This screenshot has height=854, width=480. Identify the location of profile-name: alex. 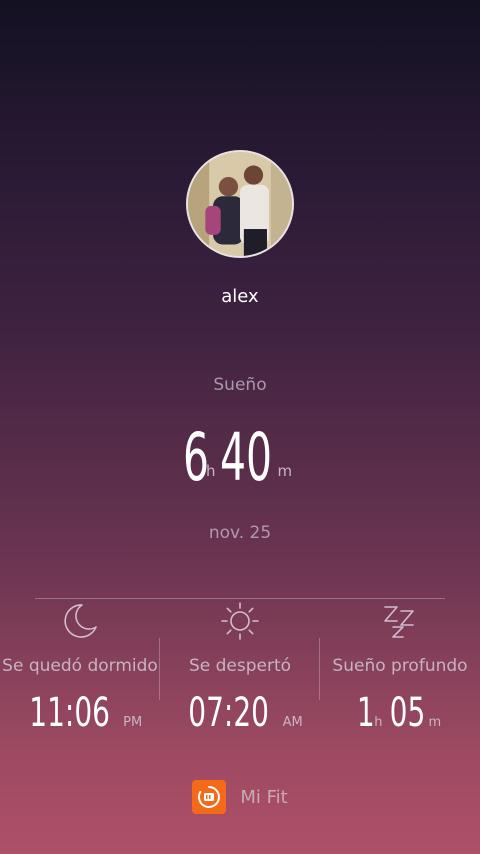
(240, 296).